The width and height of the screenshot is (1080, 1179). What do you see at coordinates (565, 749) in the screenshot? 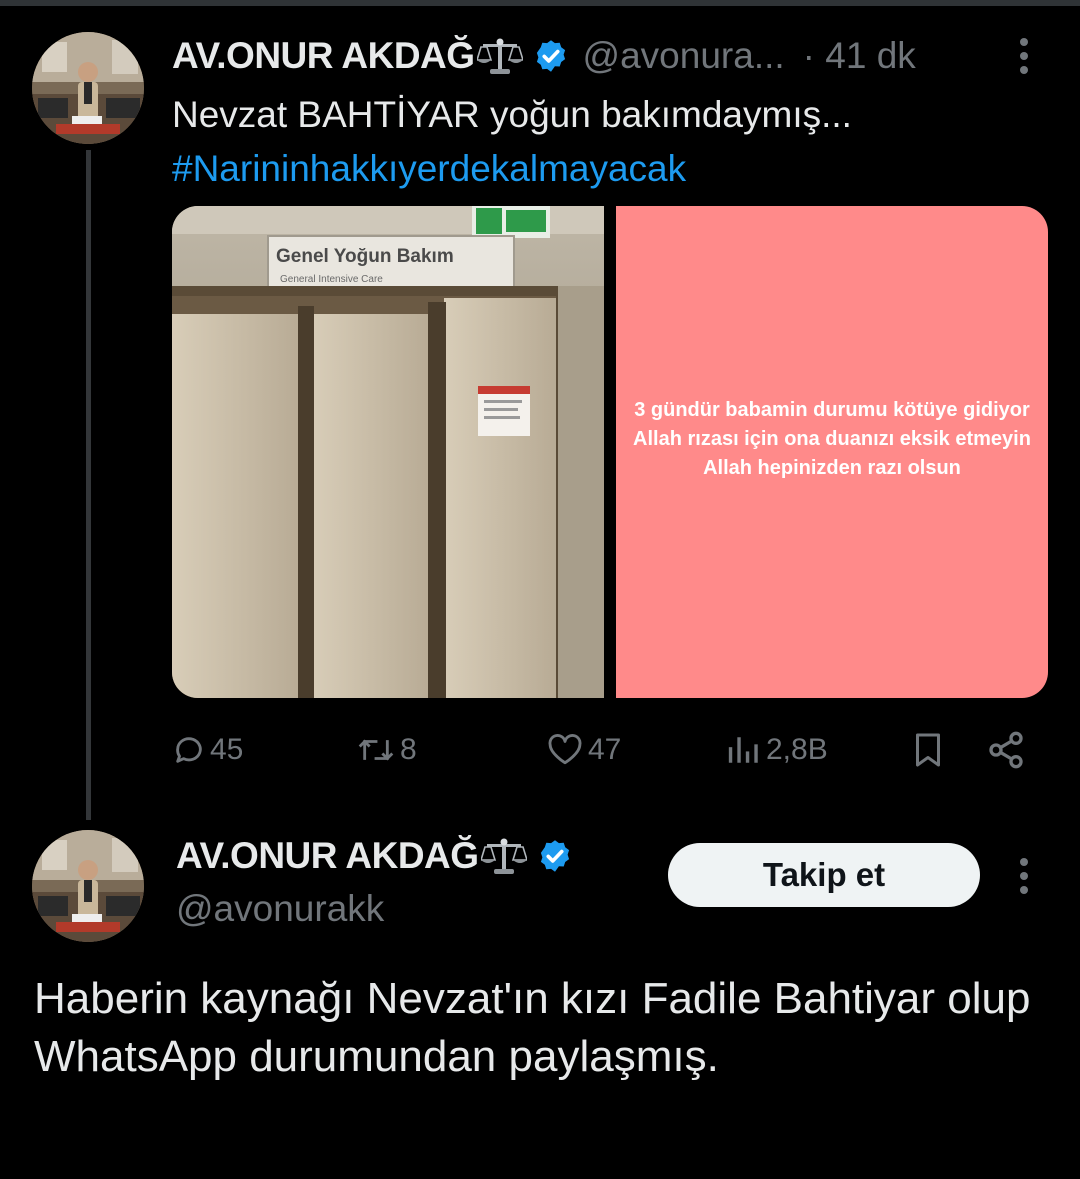
I see `like-icon` at bounding box center [565, 749].